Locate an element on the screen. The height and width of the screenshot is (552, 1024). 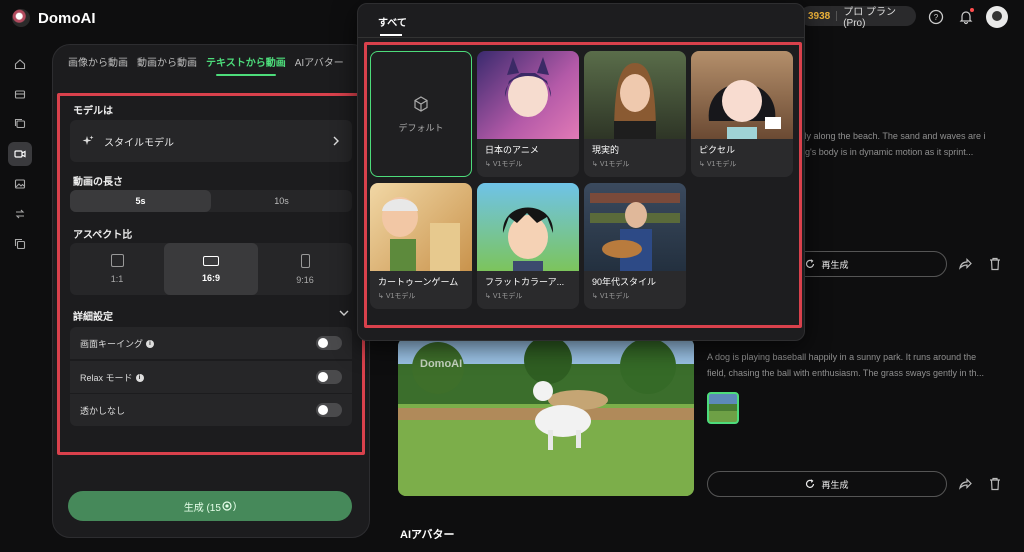
credits-badge: 3938 プロ プラン(Pro) is located at coordinates (858, 17).